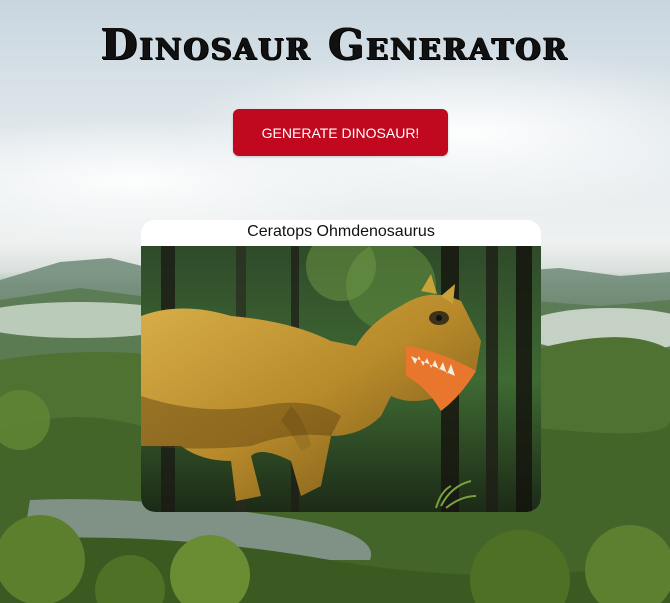 The height and width of the screenshot is (603, 670). Describe the element at coordinates (341, 233) in the screenshot. I see `dinosaur-name: Ceratops Ohmdenosaurus` at that location.